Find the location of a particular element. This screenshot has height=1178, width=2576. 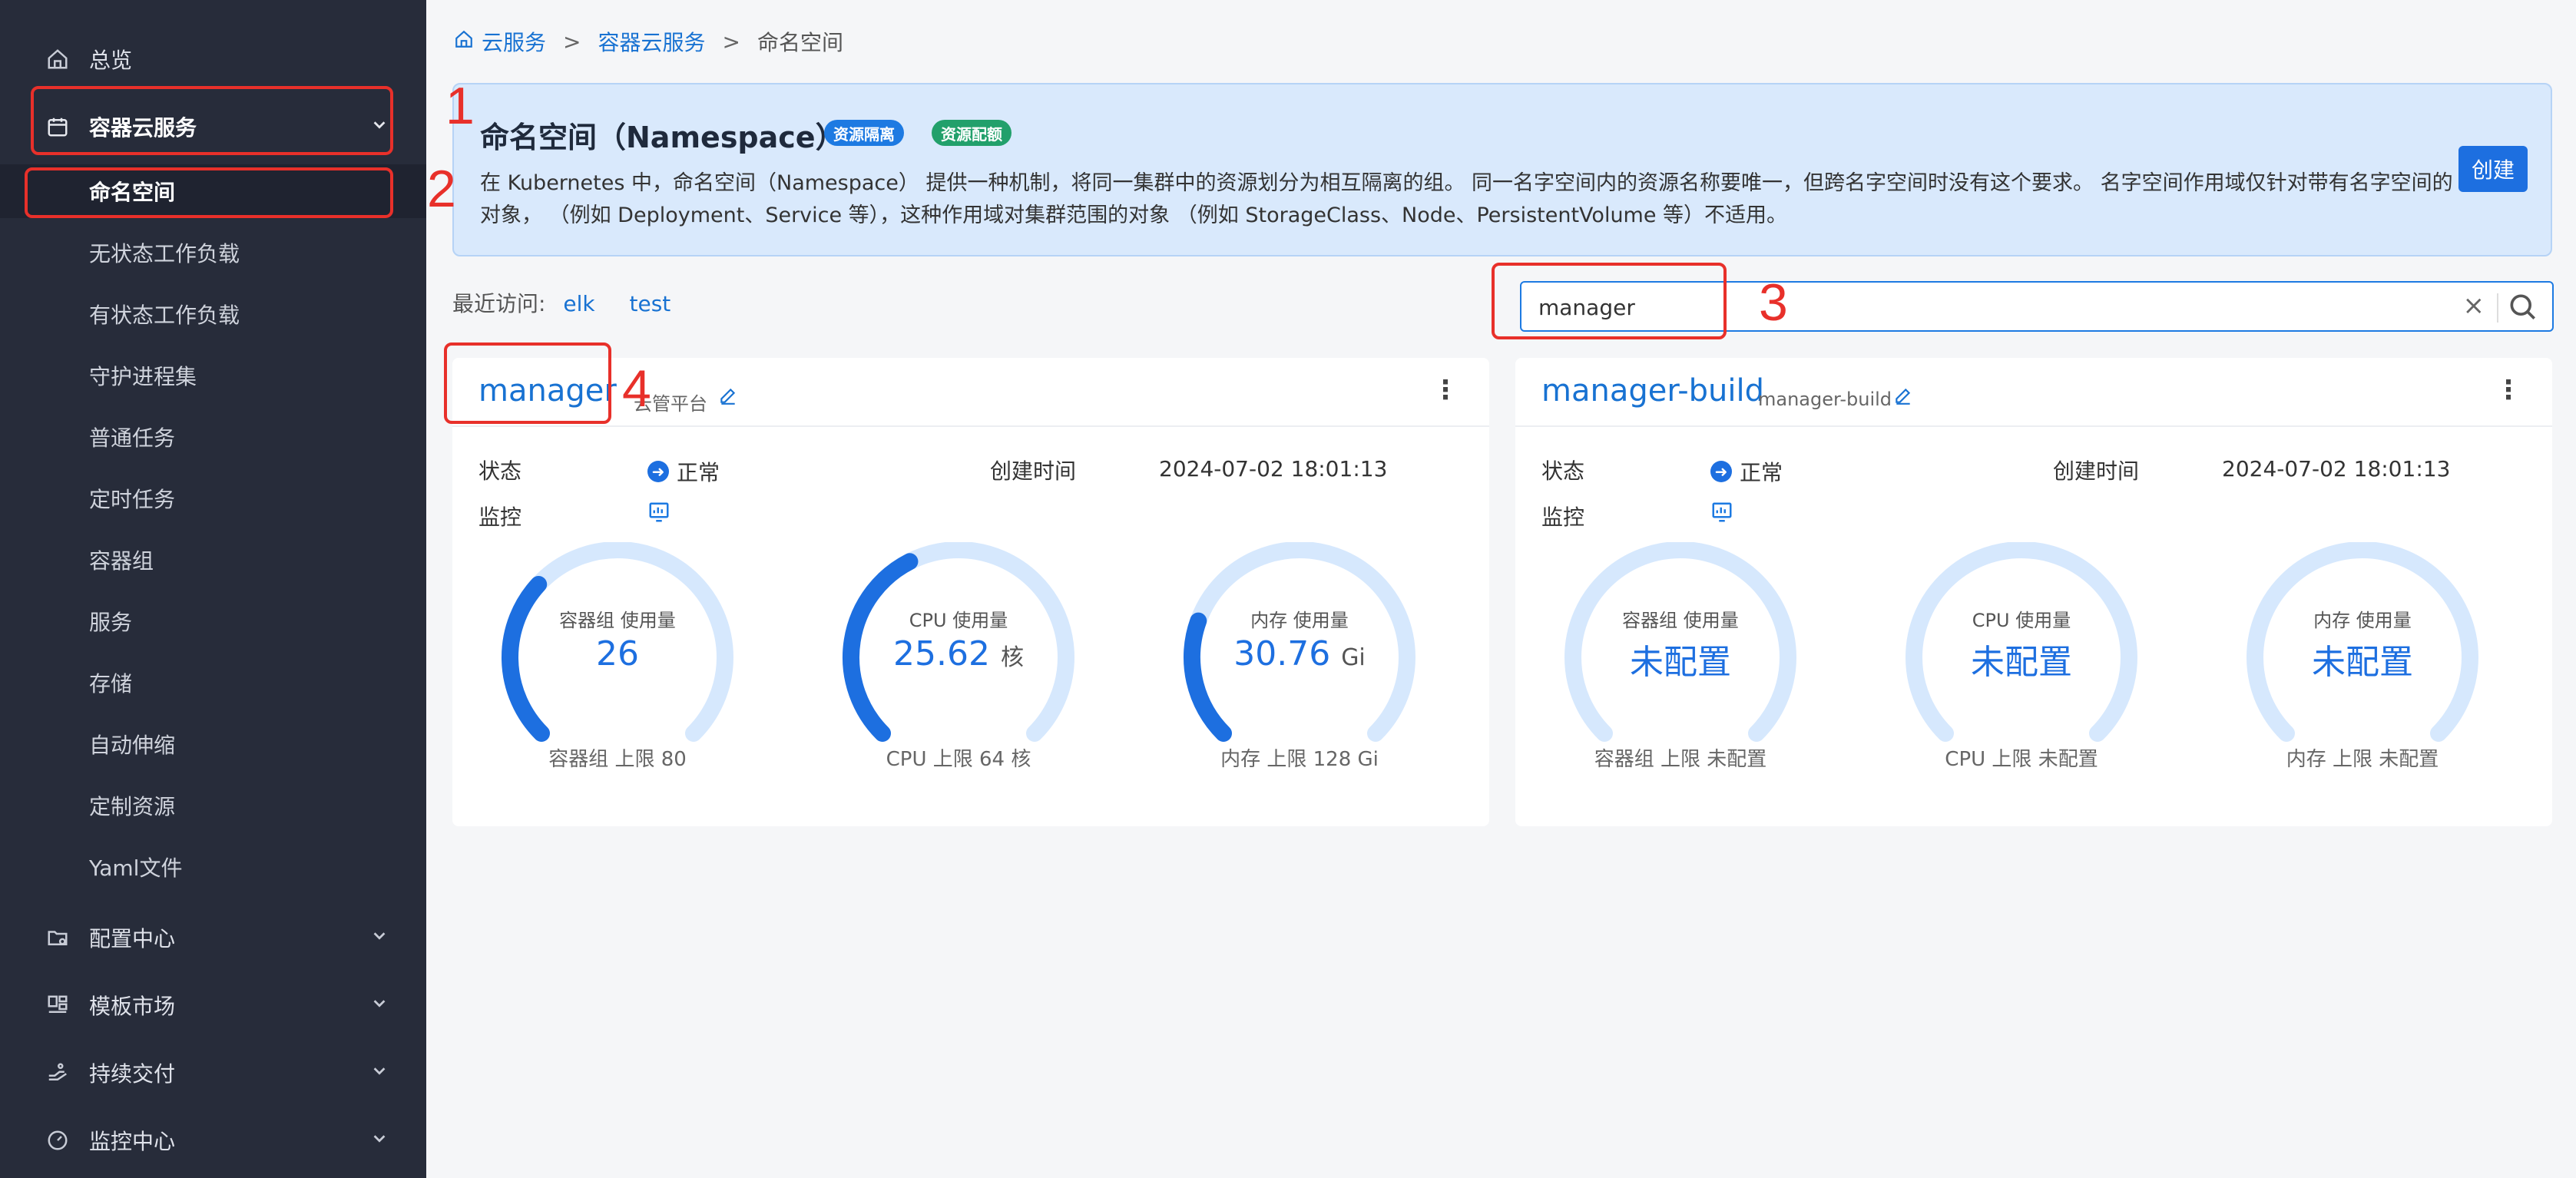

sidebar-item-stateless: 无状态工作负载 is located at coordinates (213, 253).